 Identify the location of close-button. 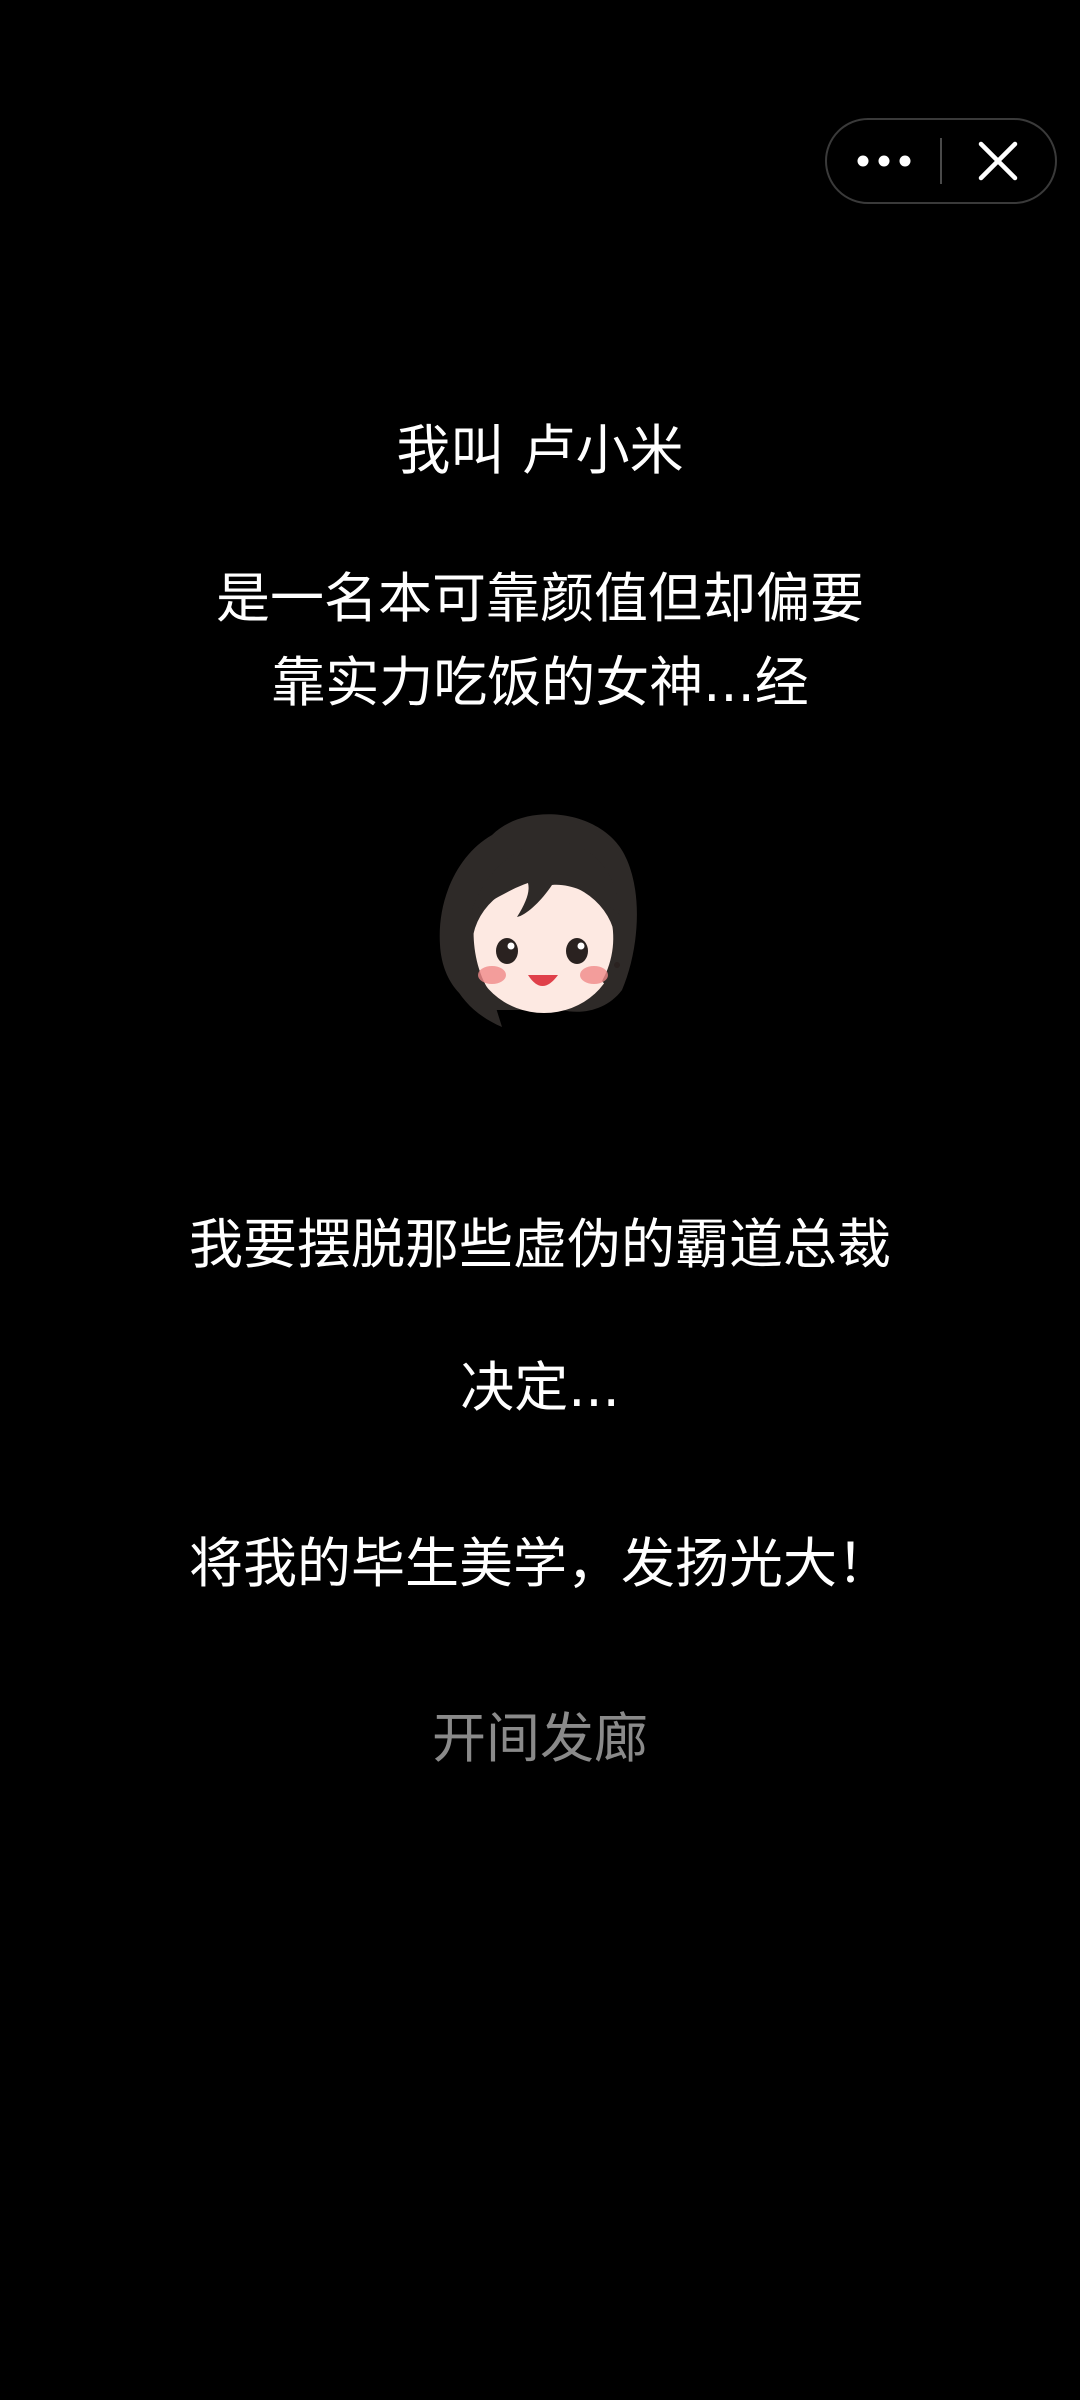
(998, 161).